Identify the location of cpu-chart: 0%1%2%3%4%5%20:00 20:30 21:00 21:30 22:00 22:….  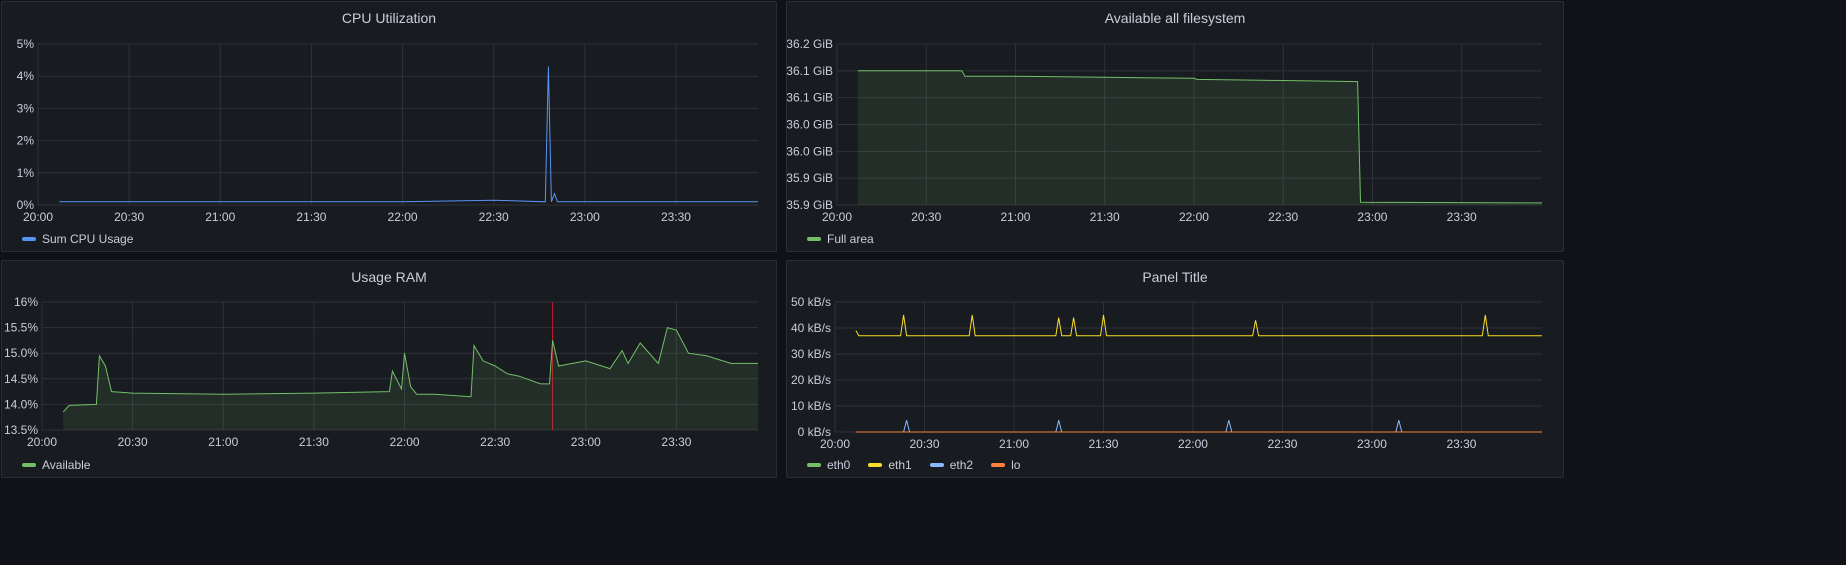
(387, 130).